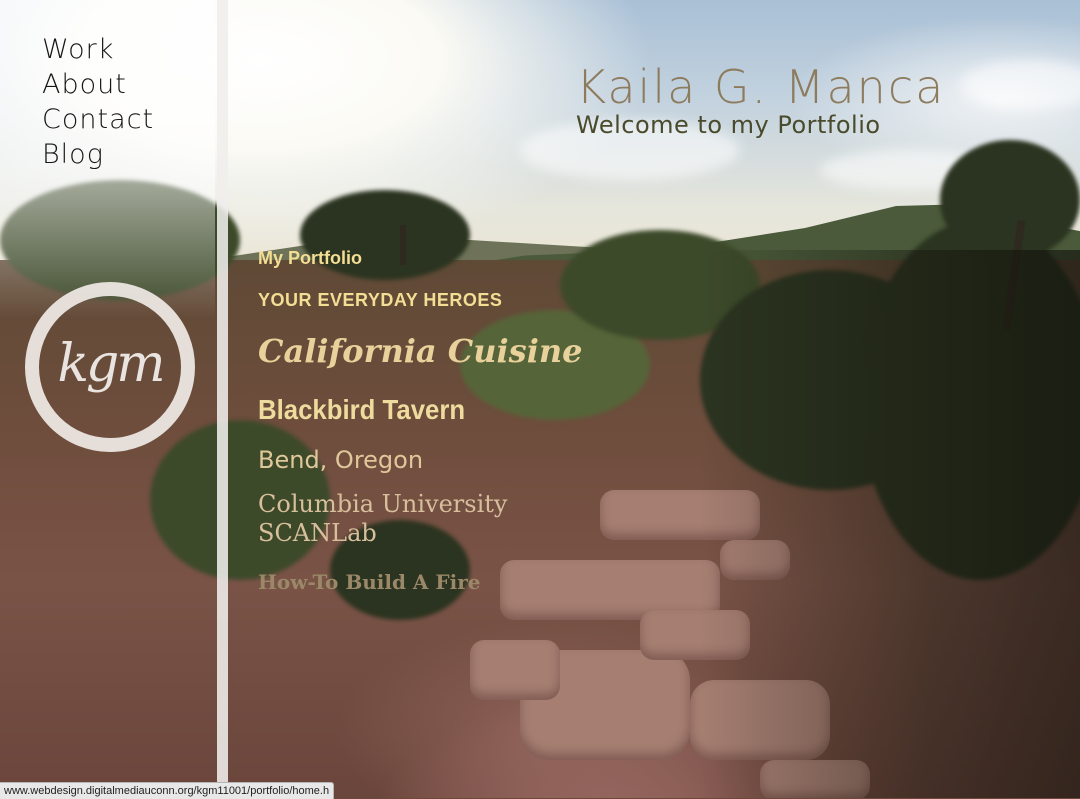 The image size is (1080, 799). What do you see at coordinates (369, 582) in the screenshot?
I see `build-fire-link: How-To Build A Fire` at bounding box center [369, 582].